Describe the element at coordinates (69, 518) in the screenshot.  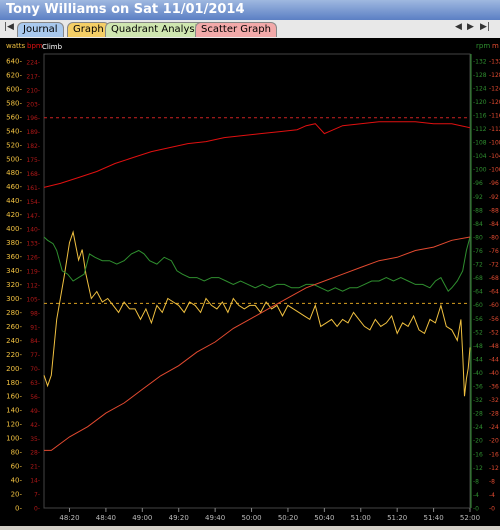
I see `x-tick-label: 48:20` at that location.